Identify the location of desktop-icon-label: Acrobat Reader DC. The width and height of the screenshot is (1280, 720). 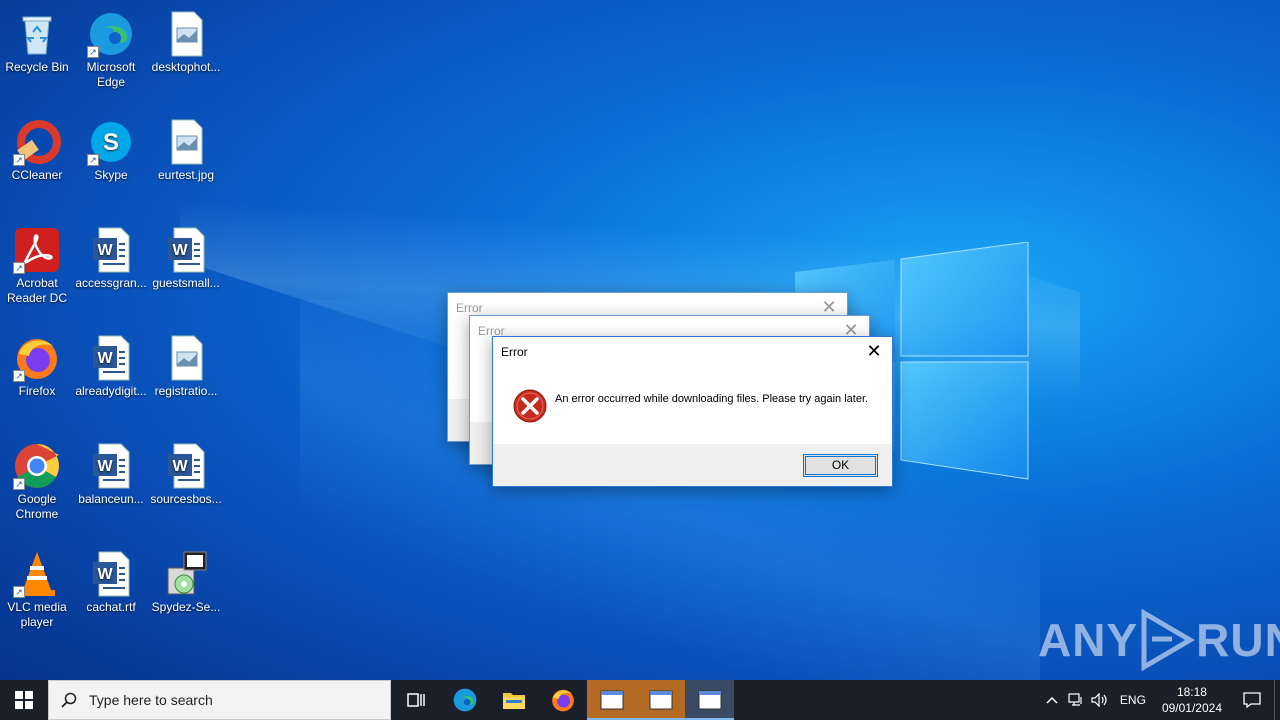
(37, 290).